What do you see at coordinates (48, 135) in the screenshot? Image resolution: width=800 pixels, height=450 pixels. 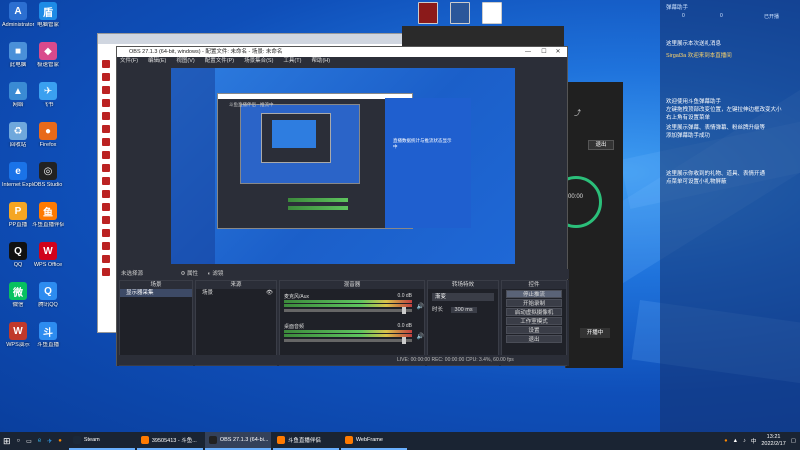 I see `desktop-icon: ● Firefox` at bounding box center [48, 135].